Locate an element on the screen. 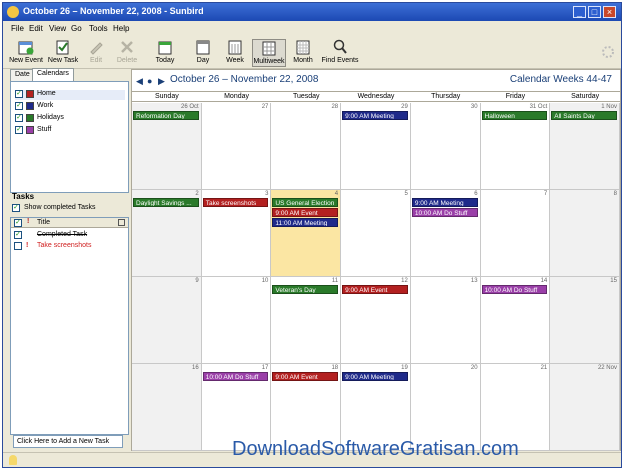 The height and width of the screenshot is (471, 625). show-completed-checkbox: ✓ is located at coordinates (16, 208).